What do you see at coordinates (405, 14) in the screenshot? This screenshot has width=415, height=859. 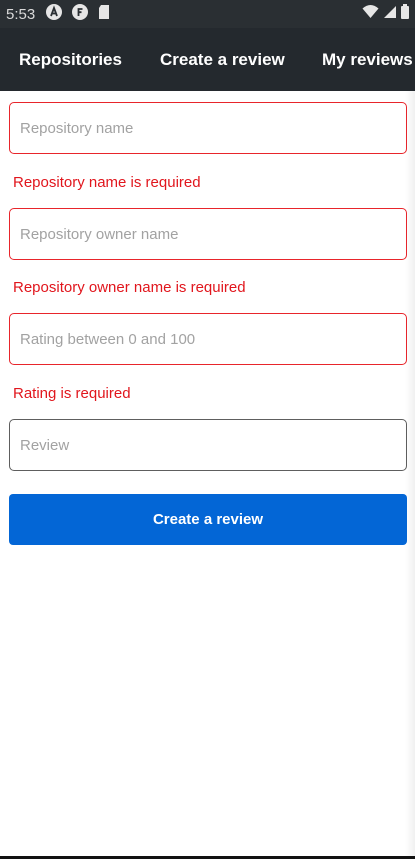 I see `battery-icon` at bounding box center [405, 14].